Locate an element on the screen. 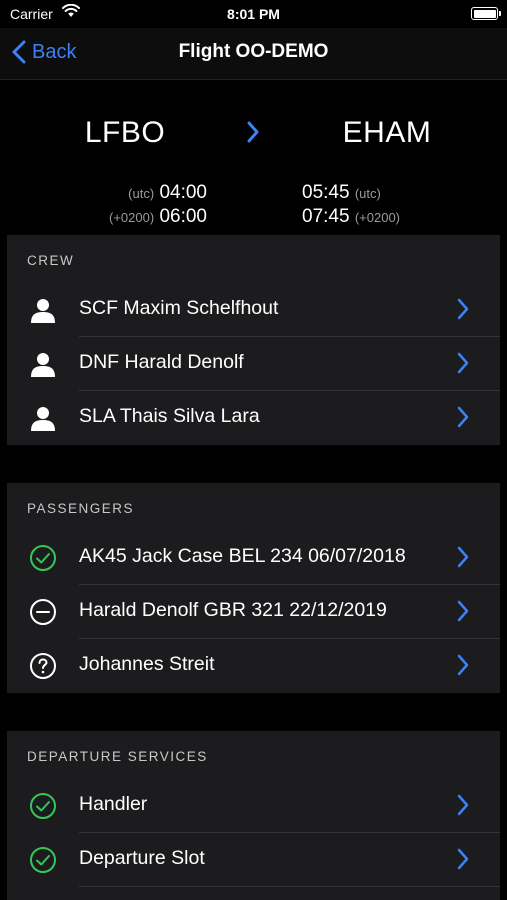 Image resolution: width=507 pixels, height=900 pixels. crew-row: SCF Maxim Schelfhout is located at coordinates (253, 310).